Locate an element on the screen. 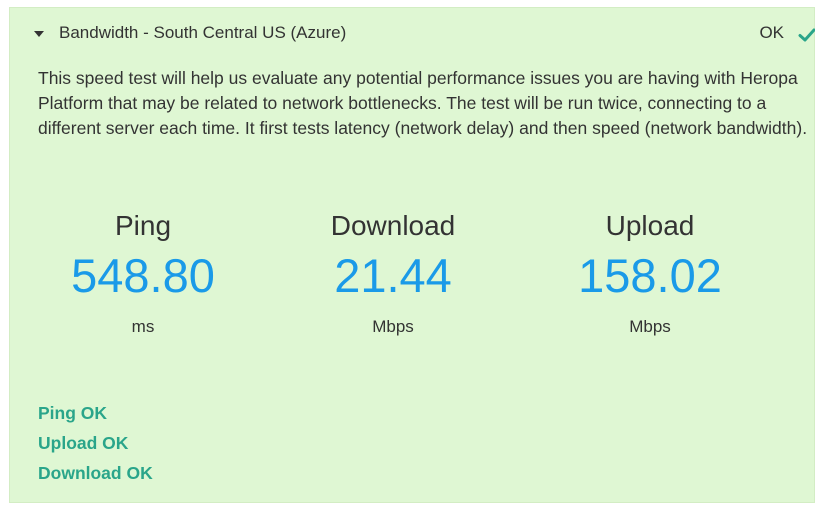  metric-value: 21.44 is located at coordinates (393, 275).